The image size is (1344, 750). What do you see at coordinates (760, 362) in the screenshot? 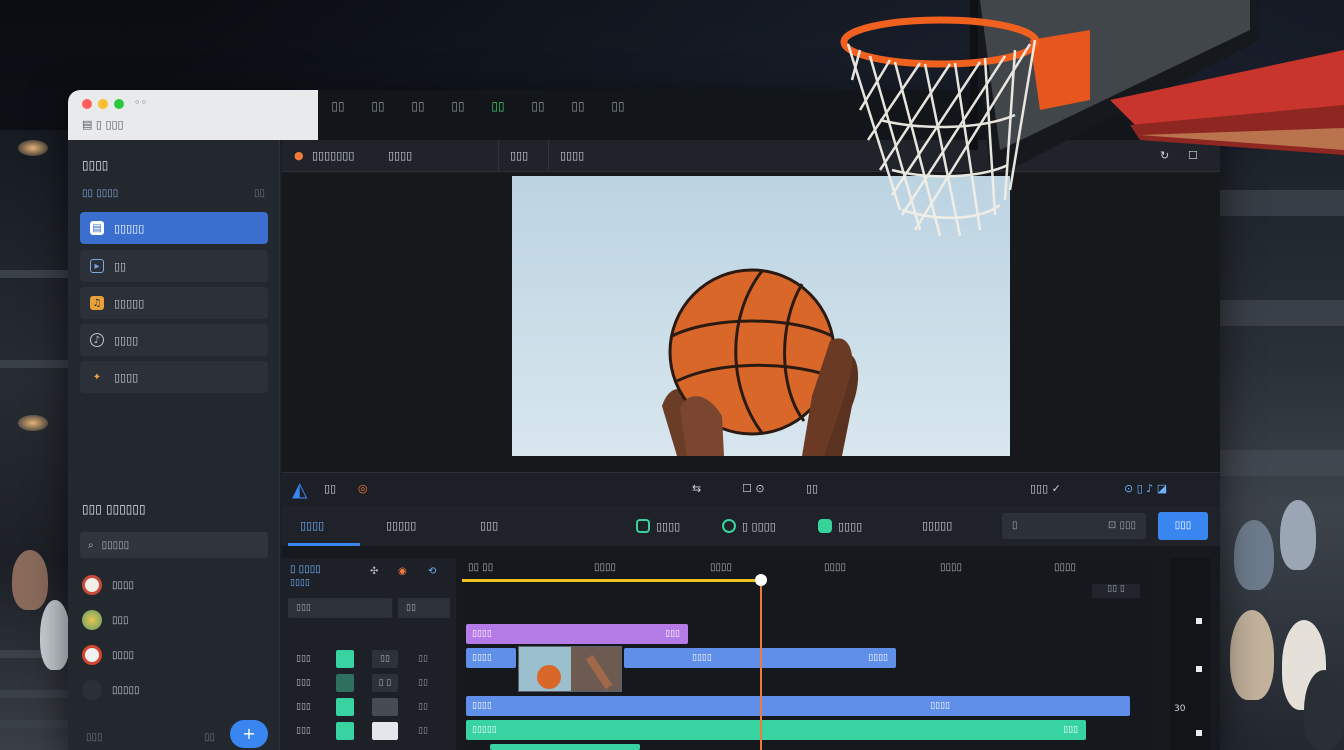
I see `basketball-image` at bounding box center [760, 362].